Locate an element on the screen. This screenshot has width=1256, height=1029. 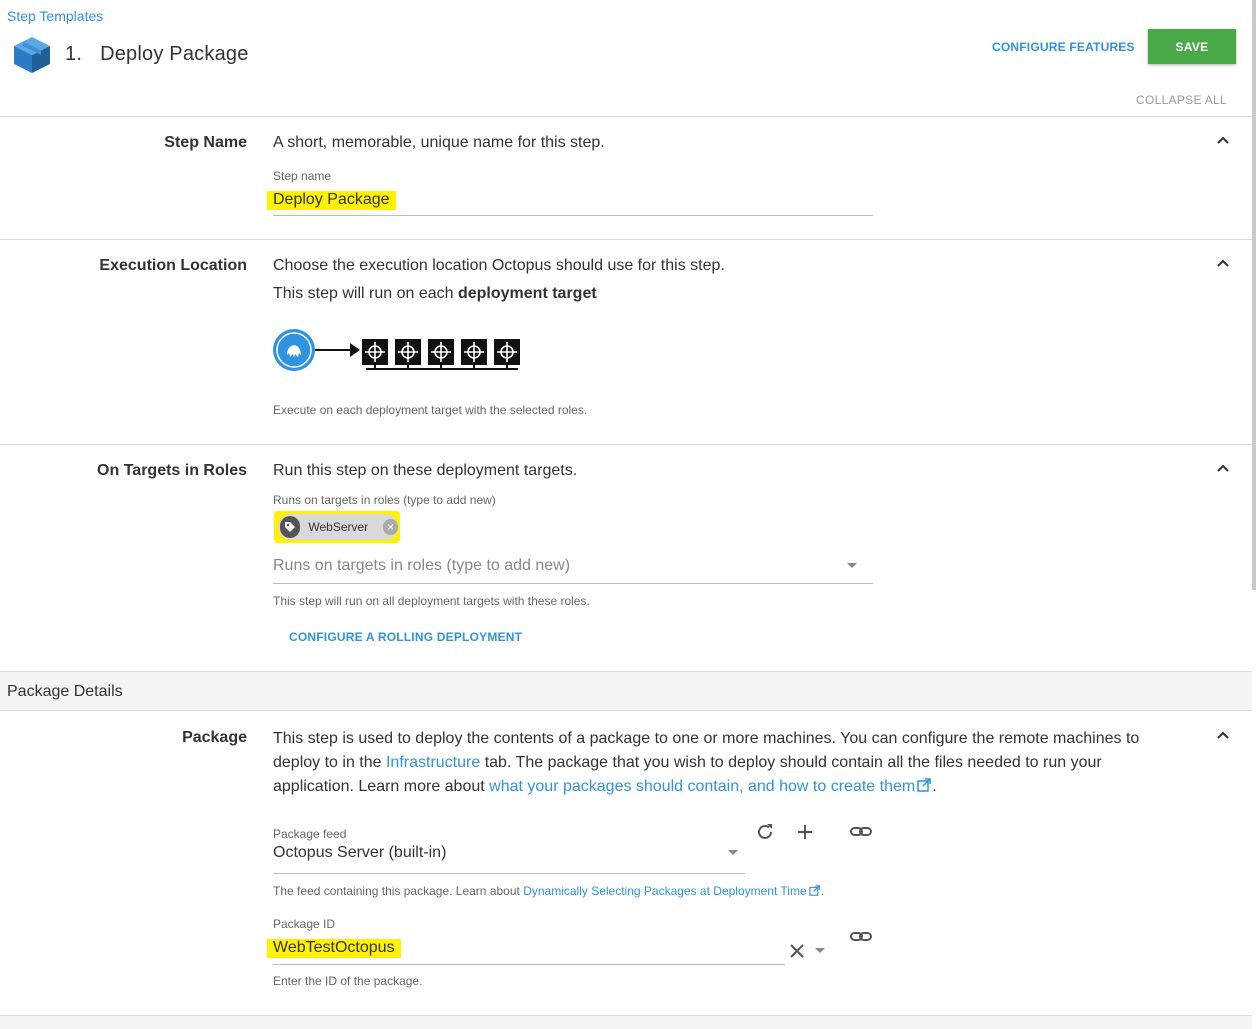
breadcrumb-step-templates: Step Templates is located at coordinates (55, 16).